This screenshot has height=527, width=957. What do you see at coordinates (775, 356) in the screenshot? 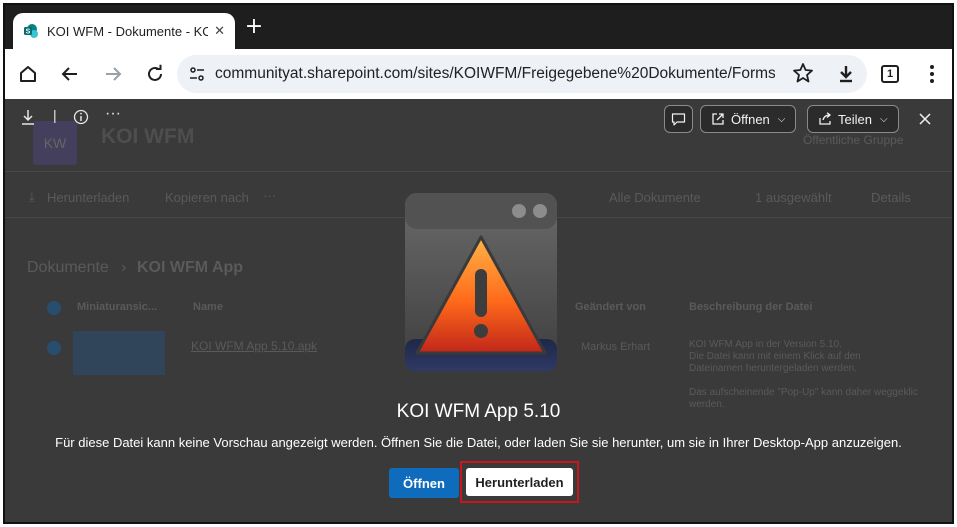
I see `row-desc-line: Die Datei kann mit einem Klick auf den` at bounding box center [775, 356].